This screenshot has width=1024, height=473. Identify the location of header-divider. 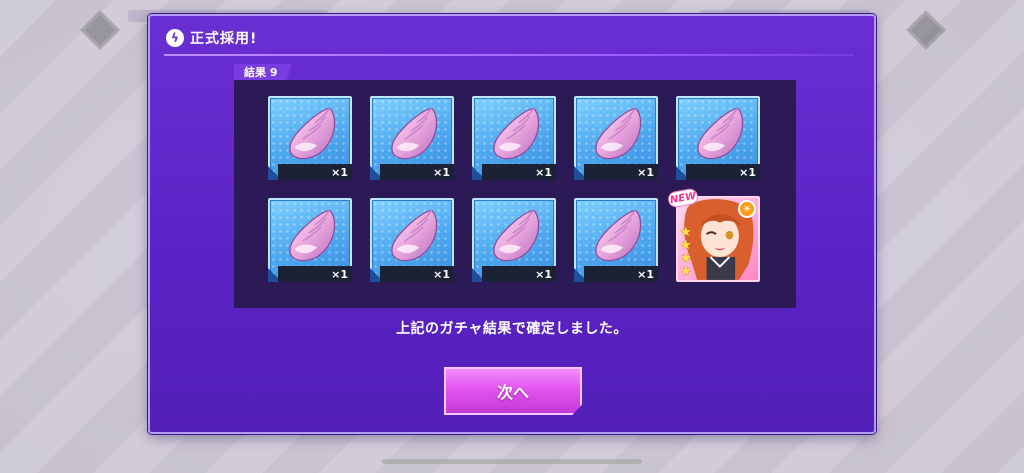
(509, 55).